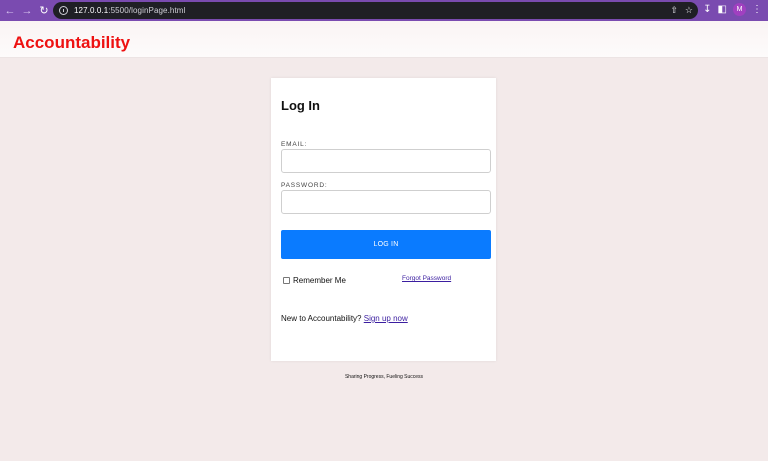 This screenshot has height=461, width=768. What do you see at coordinates (384, 377) in the screenshot?
I see `footer-tagline: Sharing Progress, Fueling Success` at bounding box center [384, 377].